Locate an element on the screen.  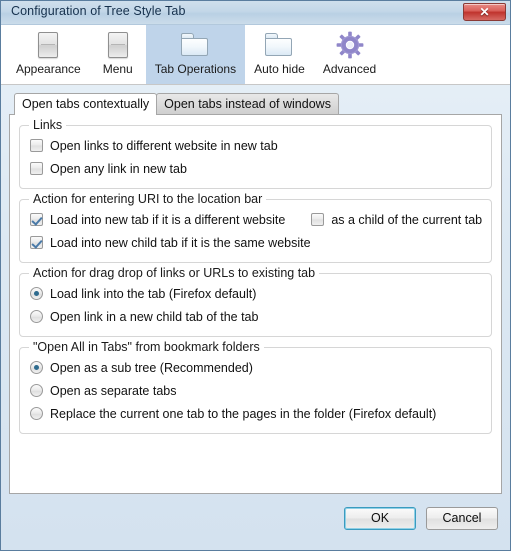
toolbar-item-label: Menu is located at coordinates (117, 69).